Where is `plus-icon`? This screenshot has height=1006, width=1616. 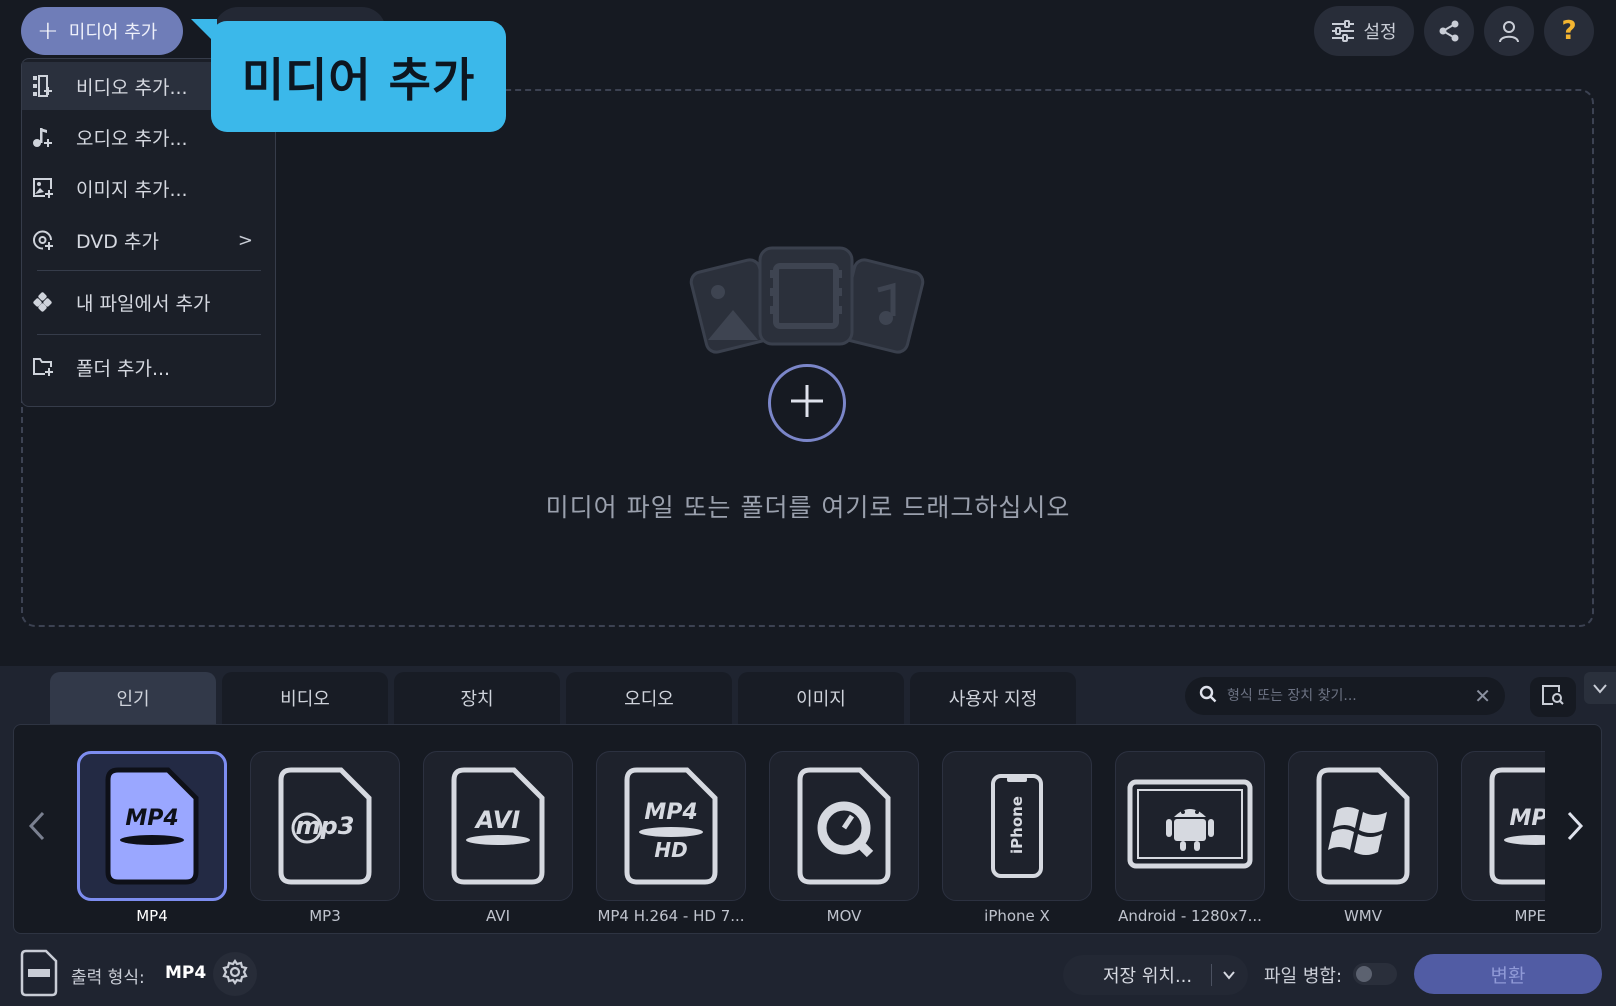
plus-icon is located at coordinates (807, 403).